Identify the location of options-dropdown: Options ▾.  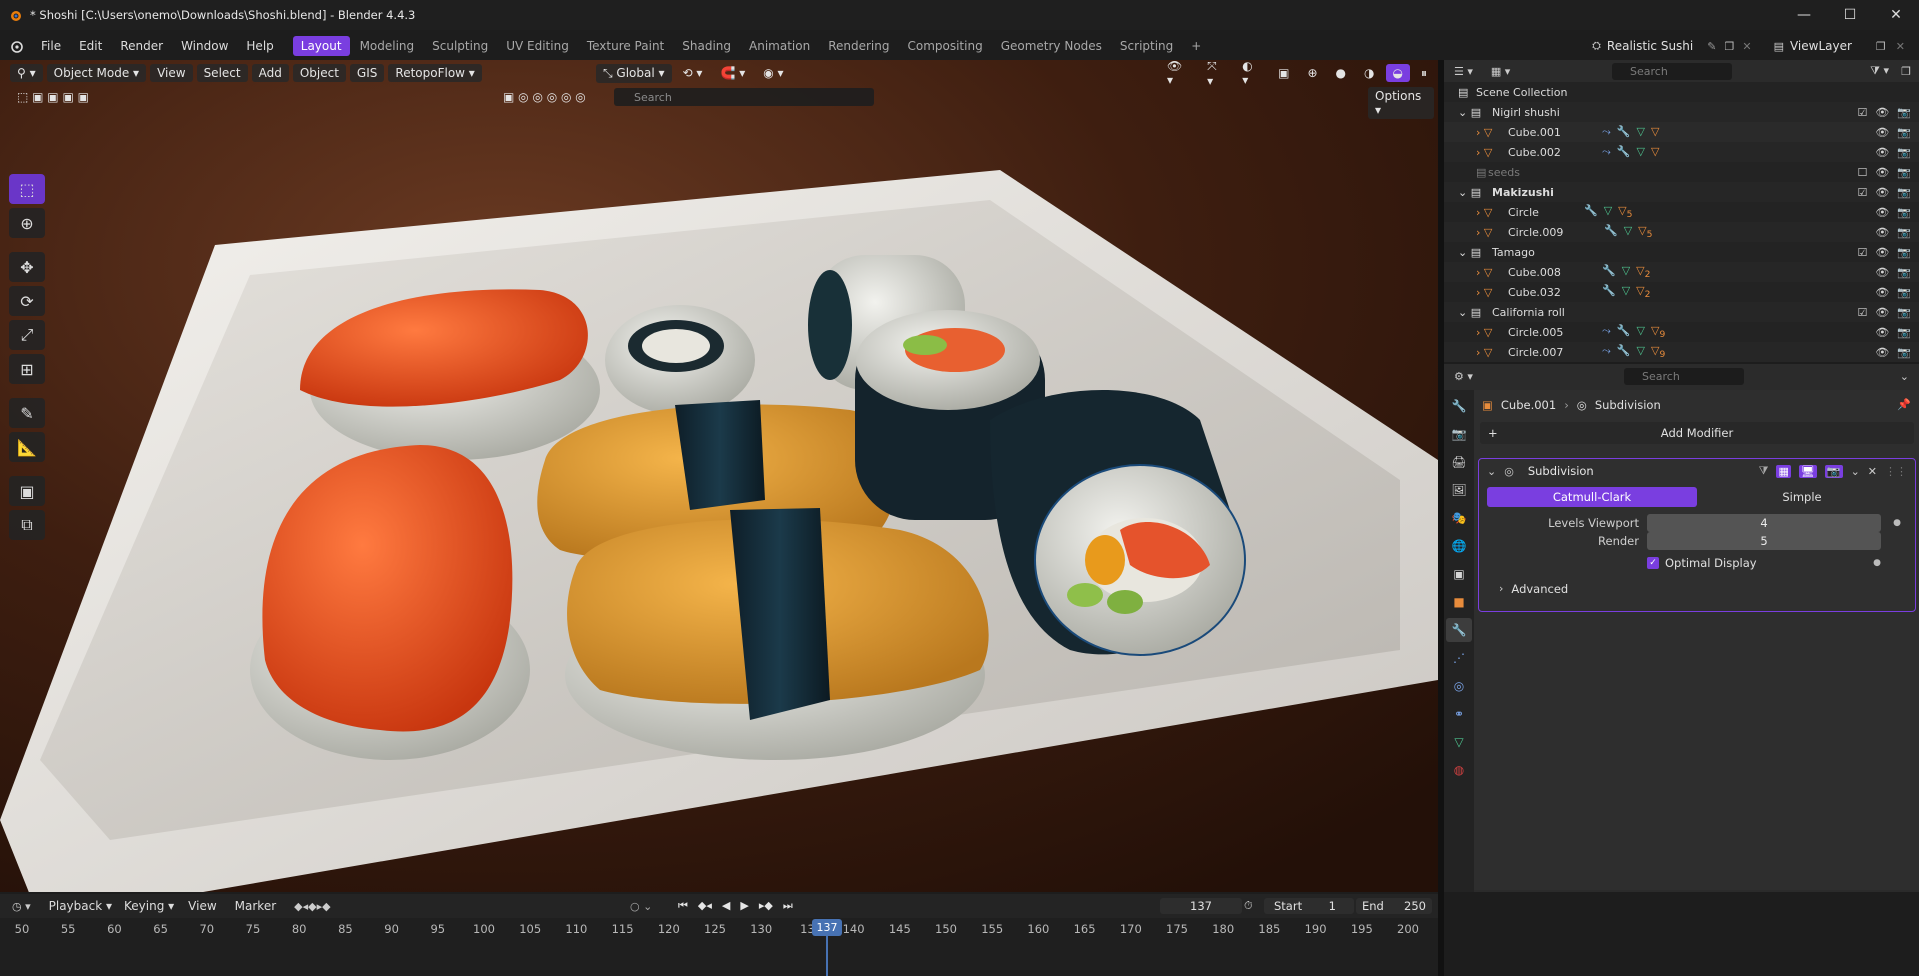
(1401, 103).